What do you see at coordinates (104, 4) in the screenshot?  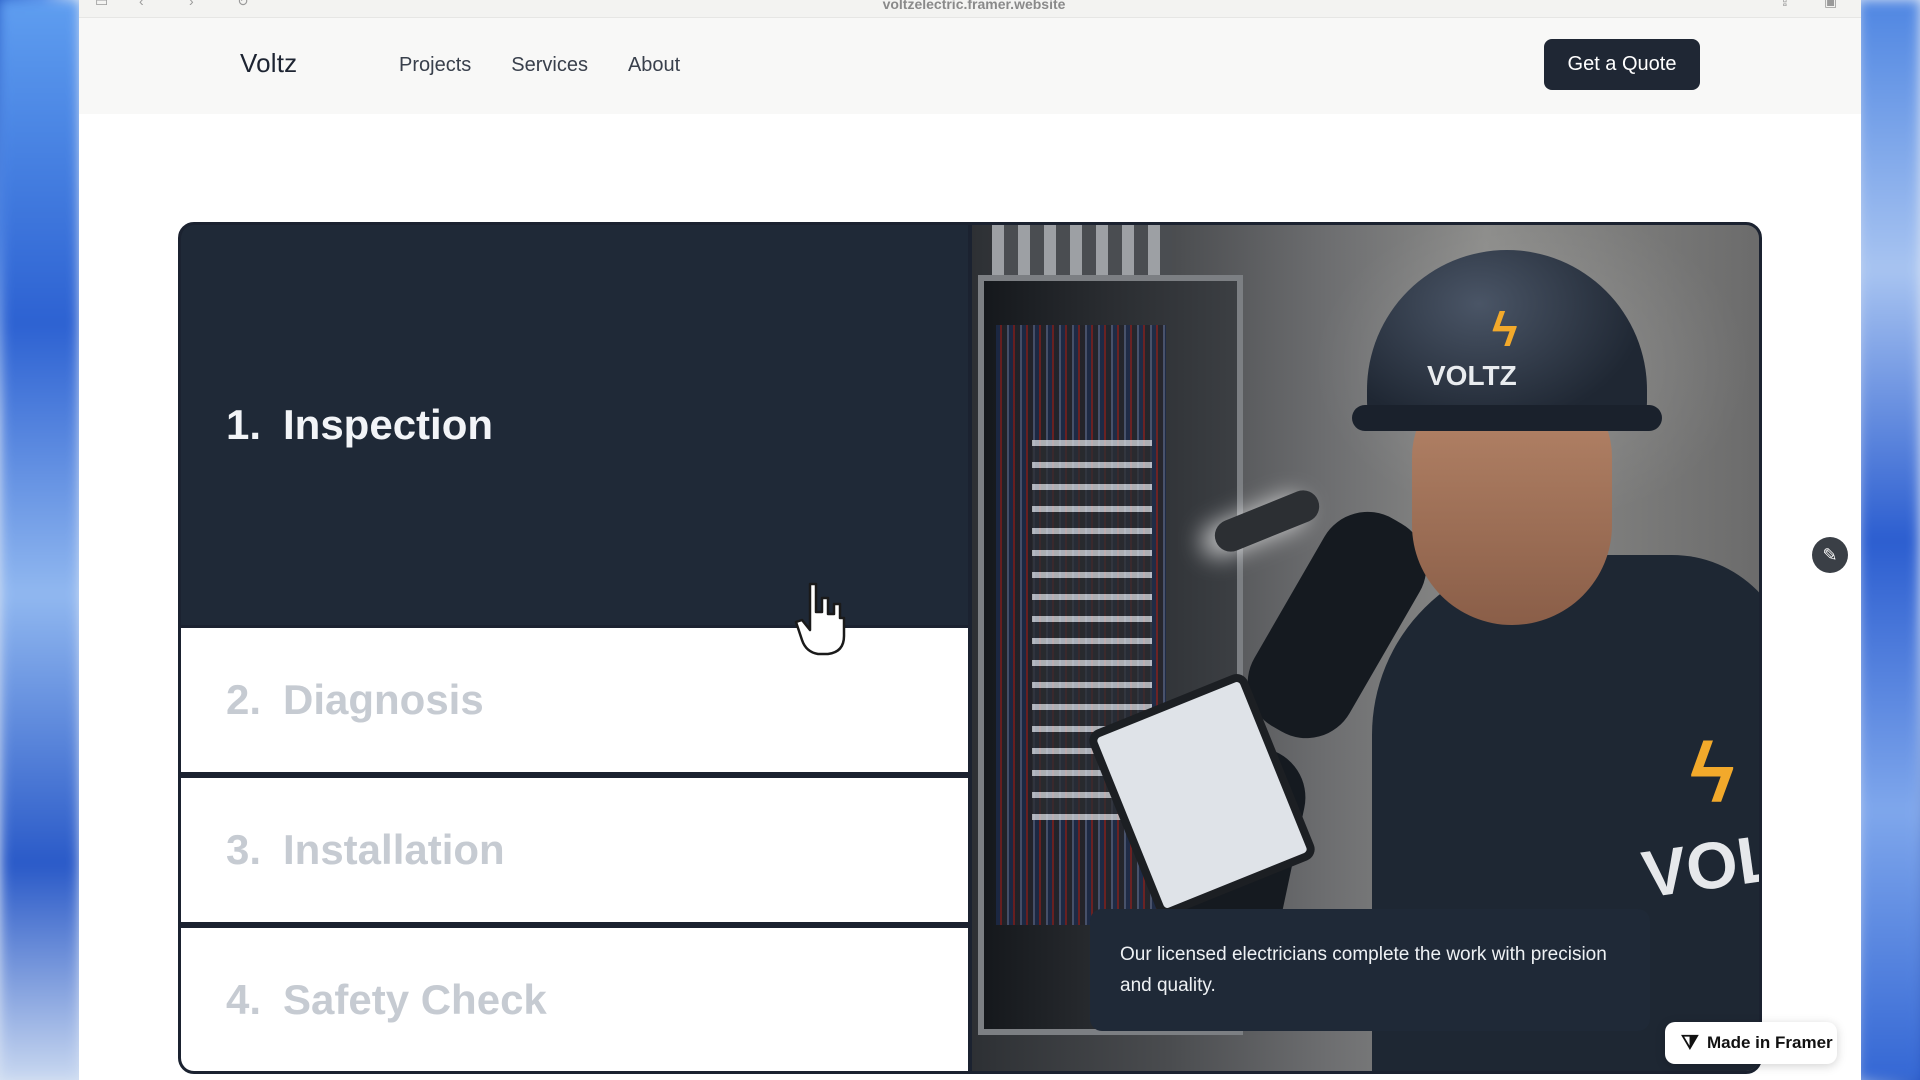 I see `sidebar-toggle-icon: ▭` at bounding box center [104, 4].